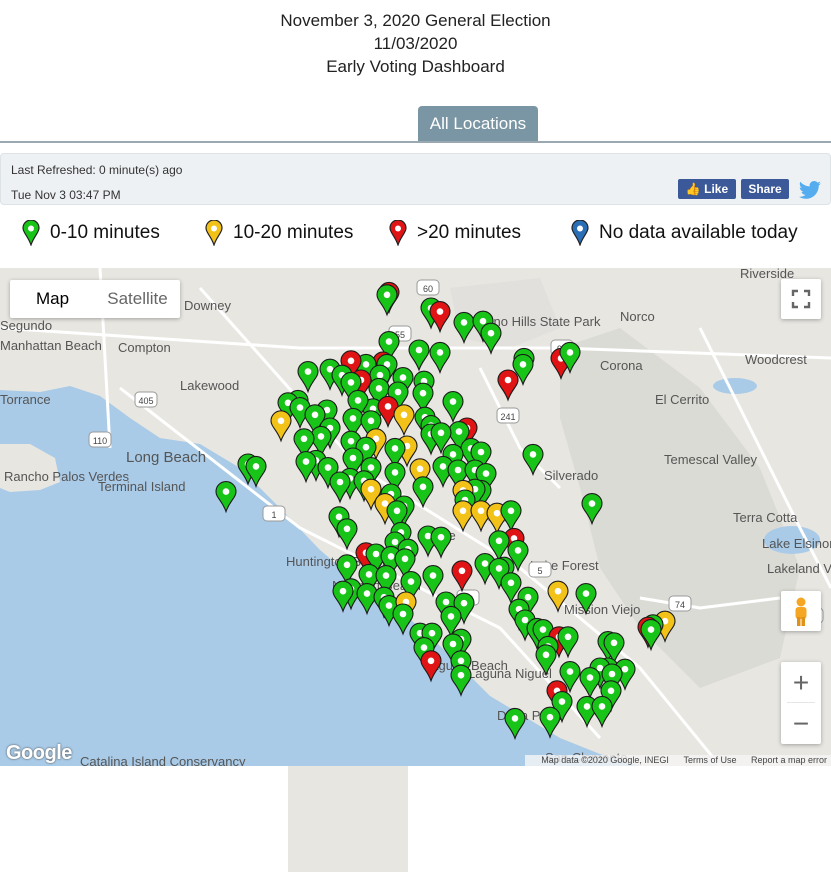 The width and height of the screenshot is (831, 872). I want to click on svg-text: 60, so click(428, 289).